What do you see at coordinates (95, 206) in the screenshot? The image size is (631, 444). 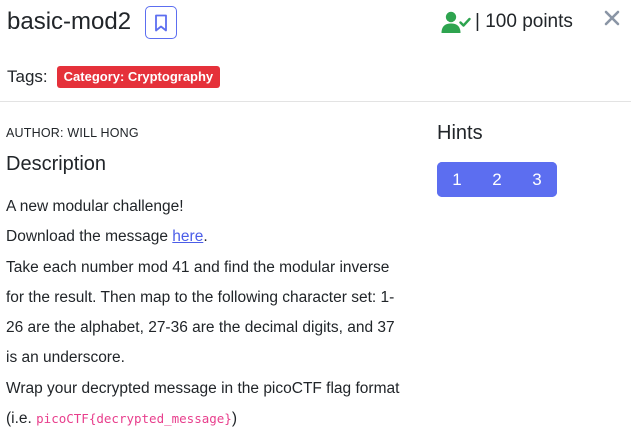 I see `description-line: A new modular challenge!` at bounding box center [95, 206].